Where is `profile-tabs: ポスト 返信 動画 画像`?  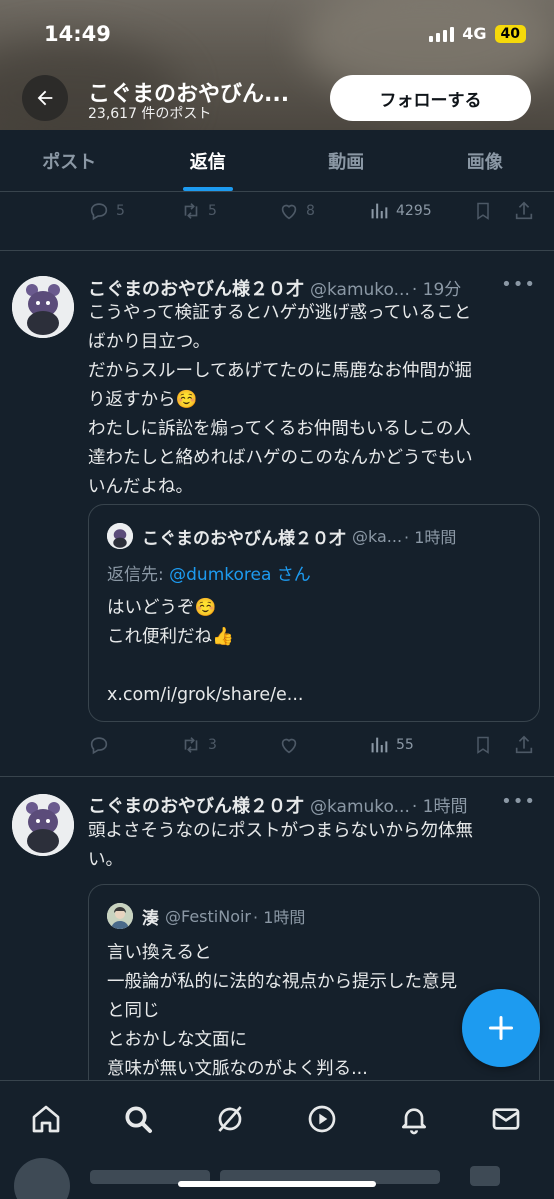
profile-tabs: ポスト 返信 動画 画像 is located at coordinates (277, 161).